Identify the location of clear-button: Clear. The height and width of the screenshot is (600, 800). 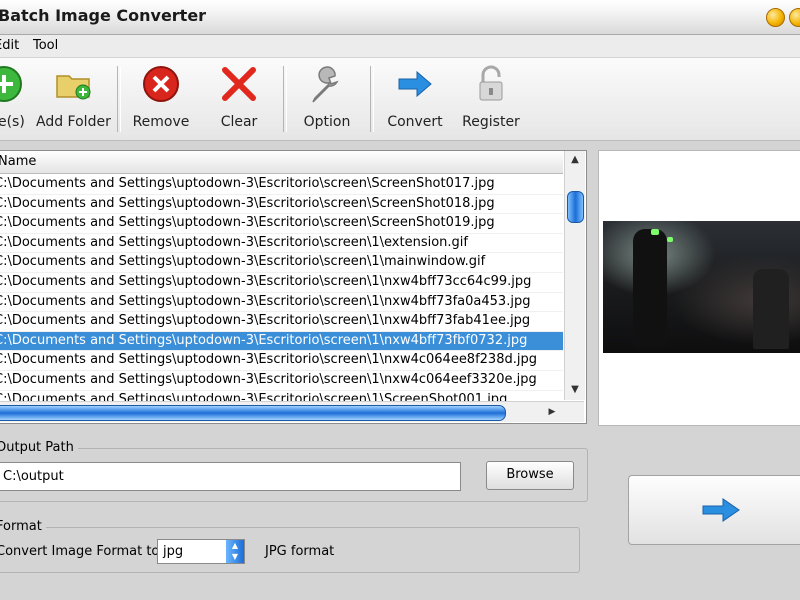
(239, 97).